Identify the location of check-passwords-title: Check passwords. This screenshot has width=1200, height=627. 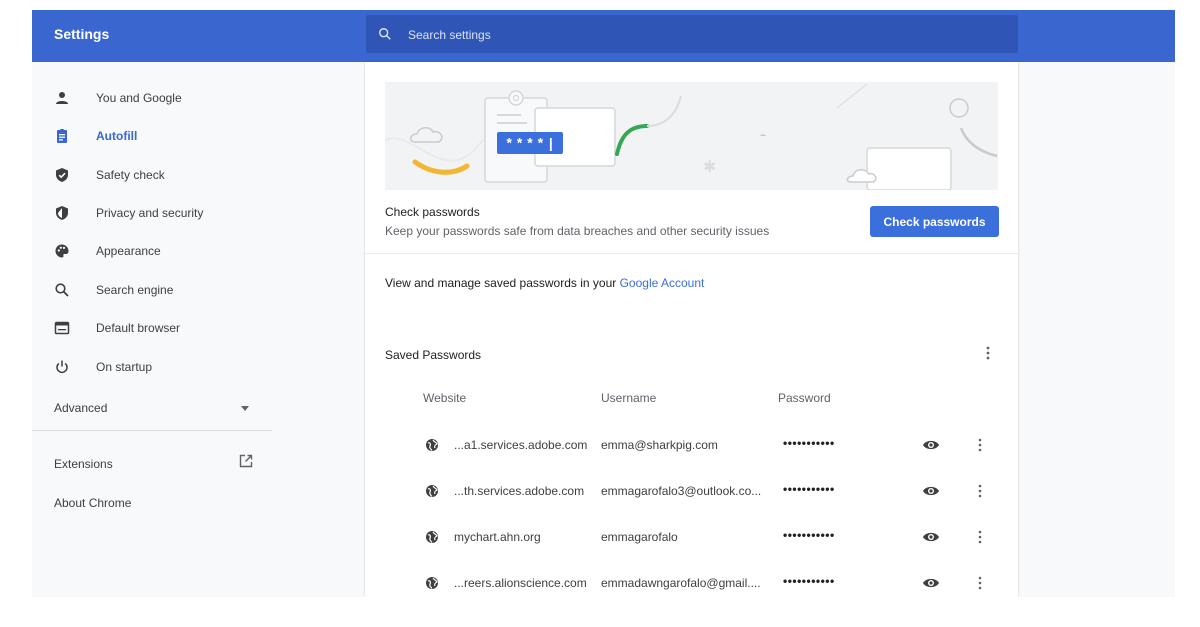
(432, 212).